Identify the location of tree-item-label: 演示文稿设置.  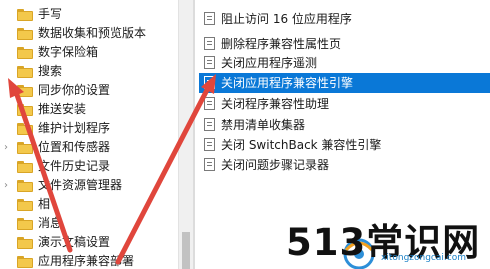
(74, 242).